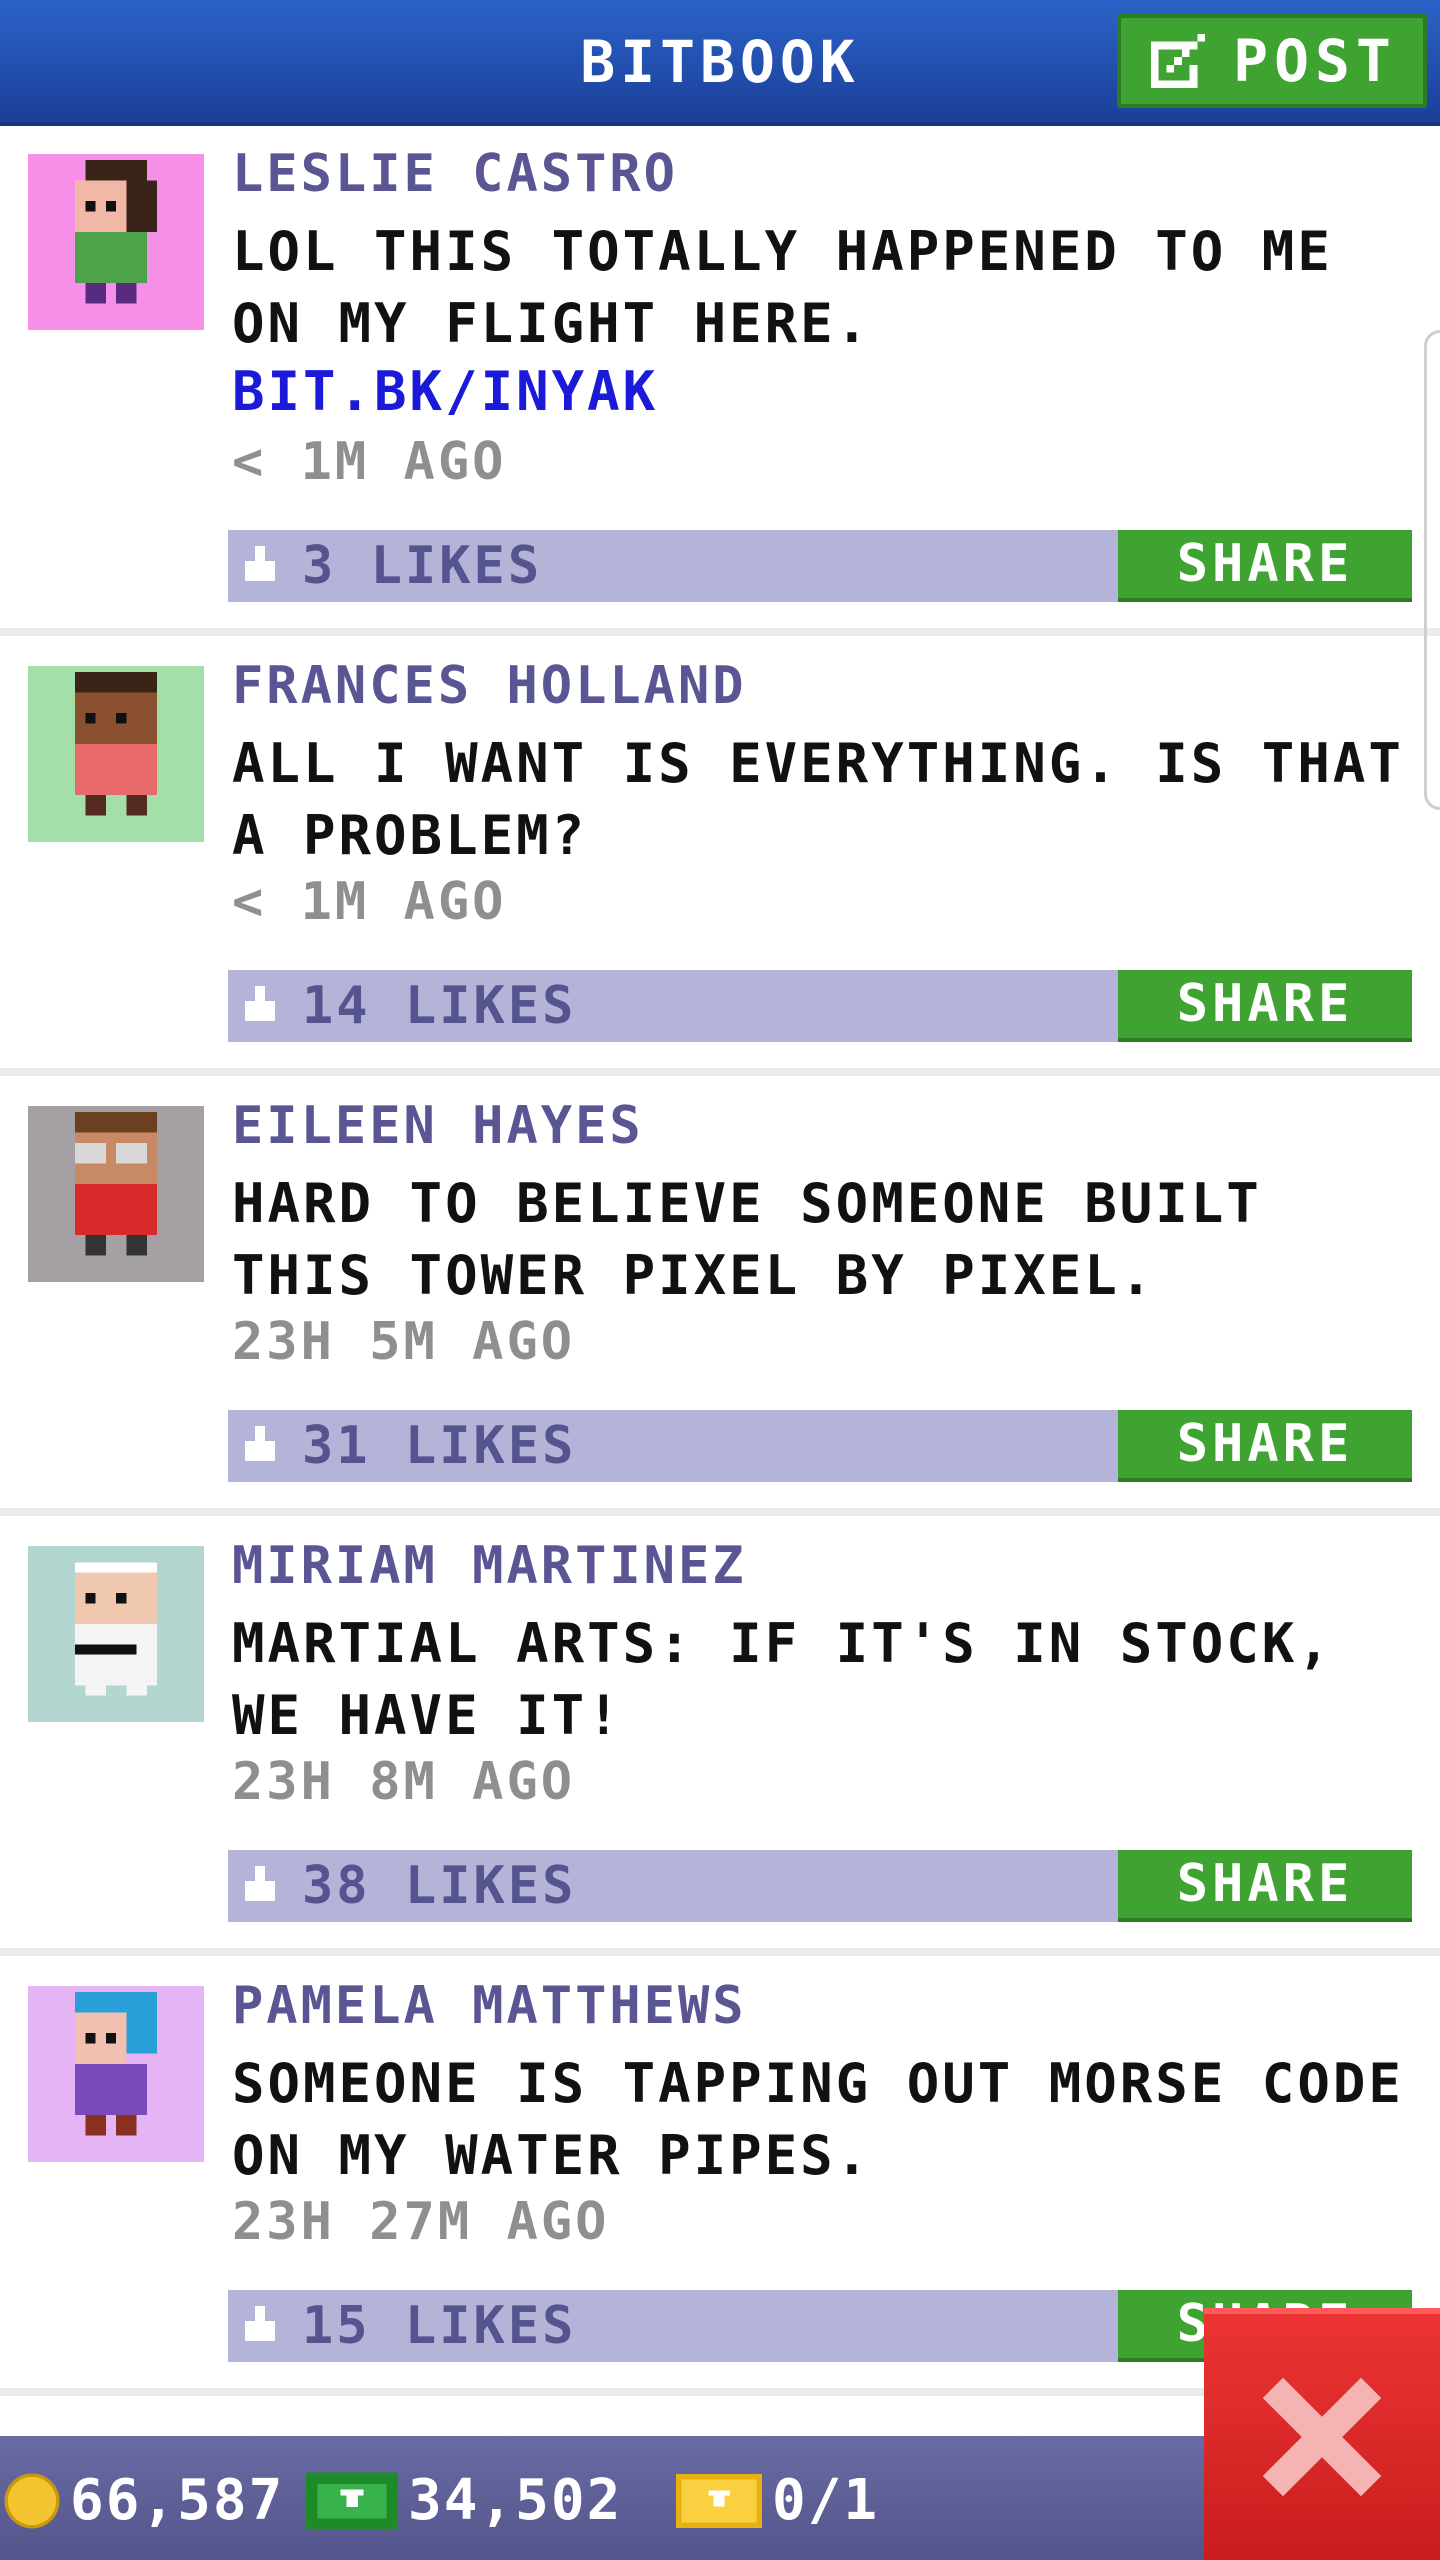  I want to click on edit-icon, so click(1178, 61).